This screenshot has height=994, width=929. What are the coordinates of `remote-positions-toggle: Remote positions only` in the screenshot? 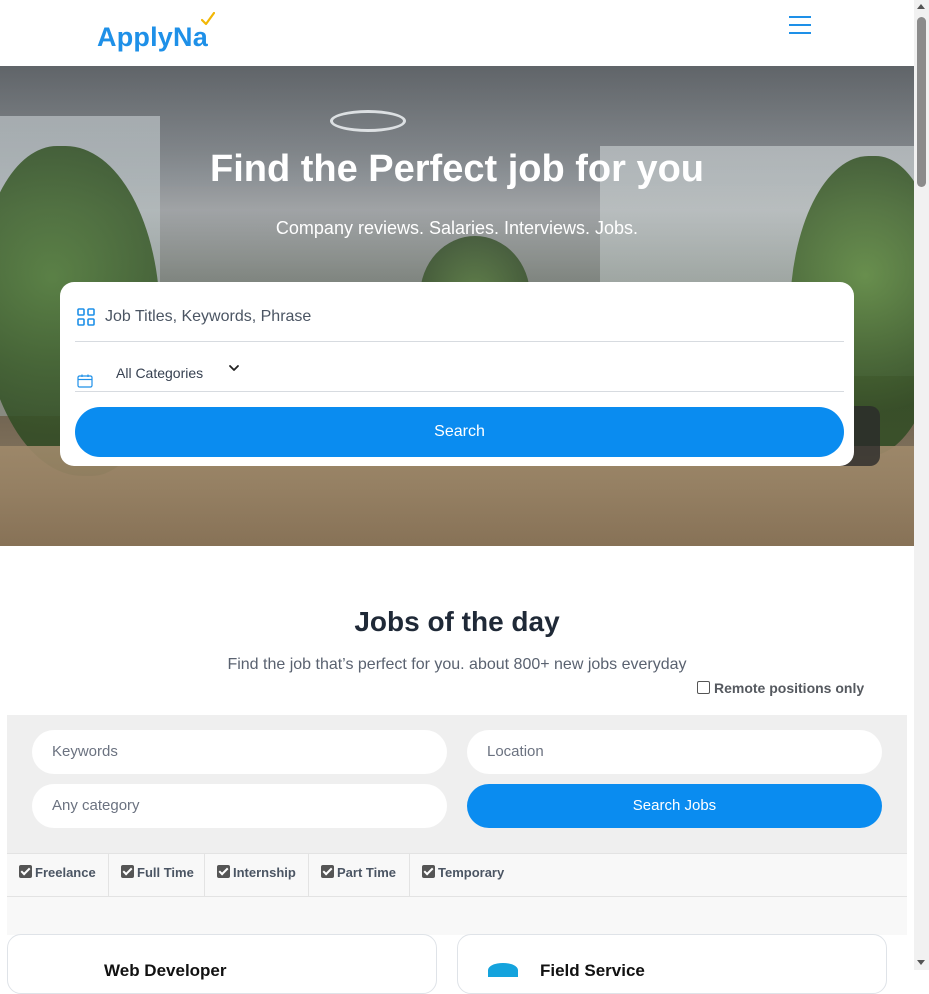 It's located at (780, 689).